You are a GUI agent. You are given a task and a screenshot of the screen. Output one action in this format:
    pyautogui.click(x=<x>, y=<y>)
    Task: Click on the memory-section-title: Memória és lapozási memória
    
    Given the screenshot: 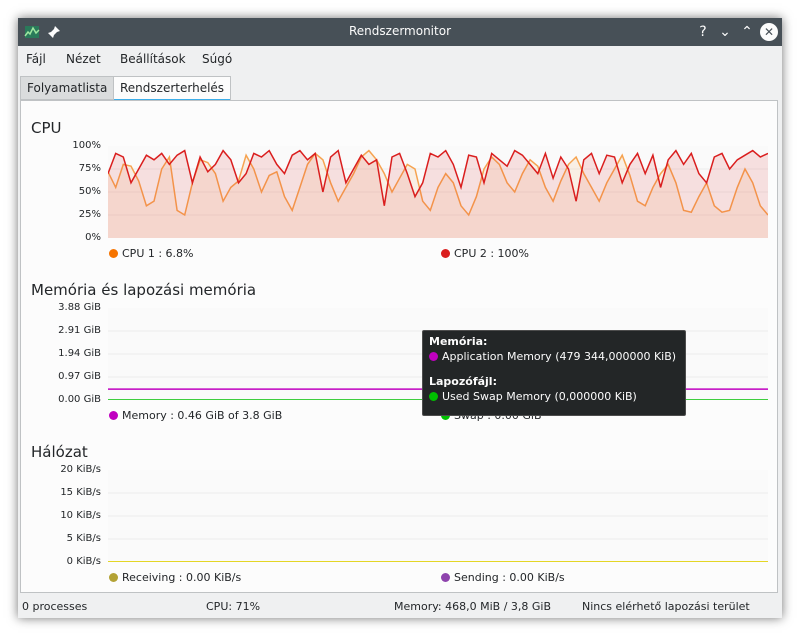 What is the action you would take?
    pyautogui.click(x=144, y=290)
    